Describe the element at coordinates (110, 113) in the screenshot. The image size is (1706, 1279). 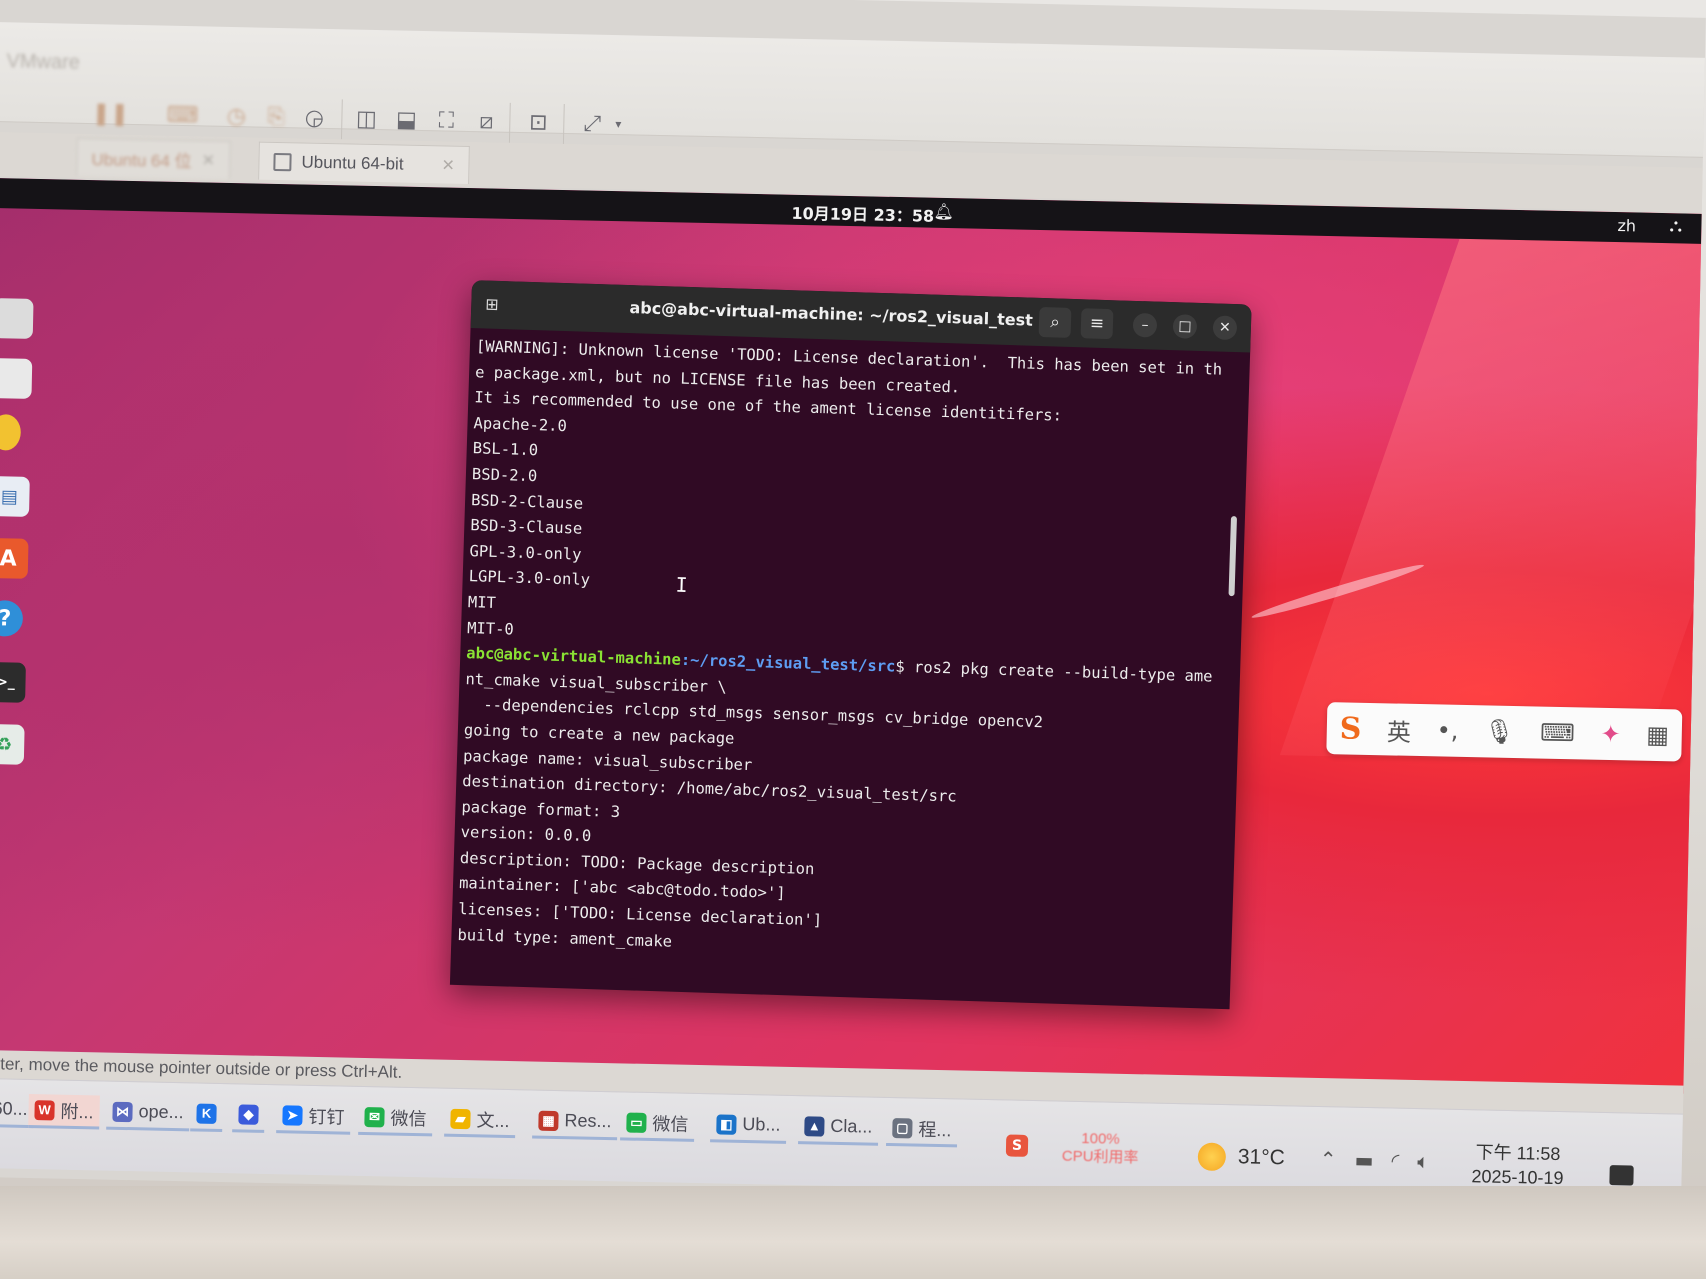
I see `pause-icon: ❚❚` at that location.